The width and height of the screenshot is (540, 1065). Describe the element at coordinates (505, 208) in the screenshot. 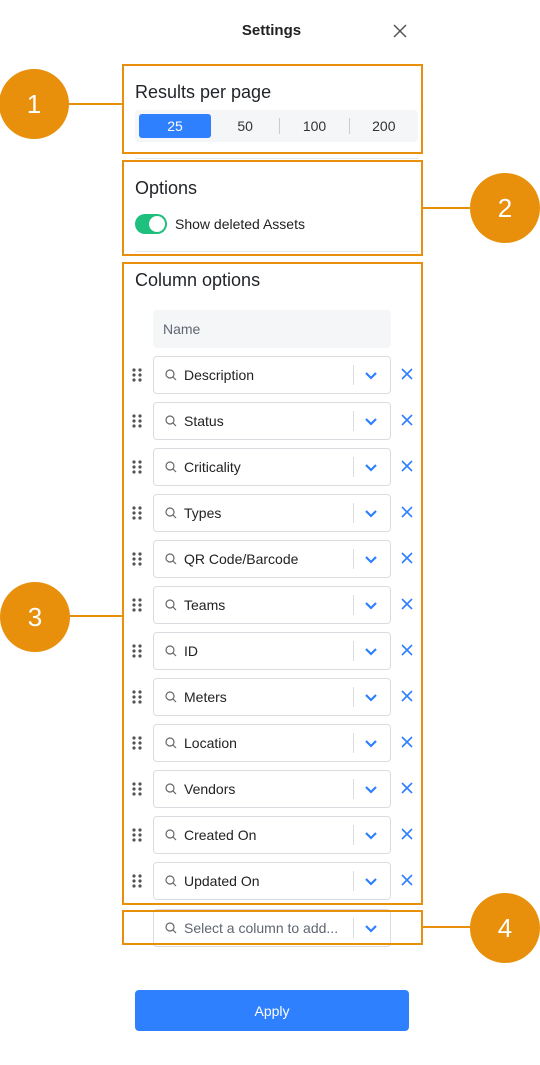

I see `annotation-marker-2: 2` at that location.